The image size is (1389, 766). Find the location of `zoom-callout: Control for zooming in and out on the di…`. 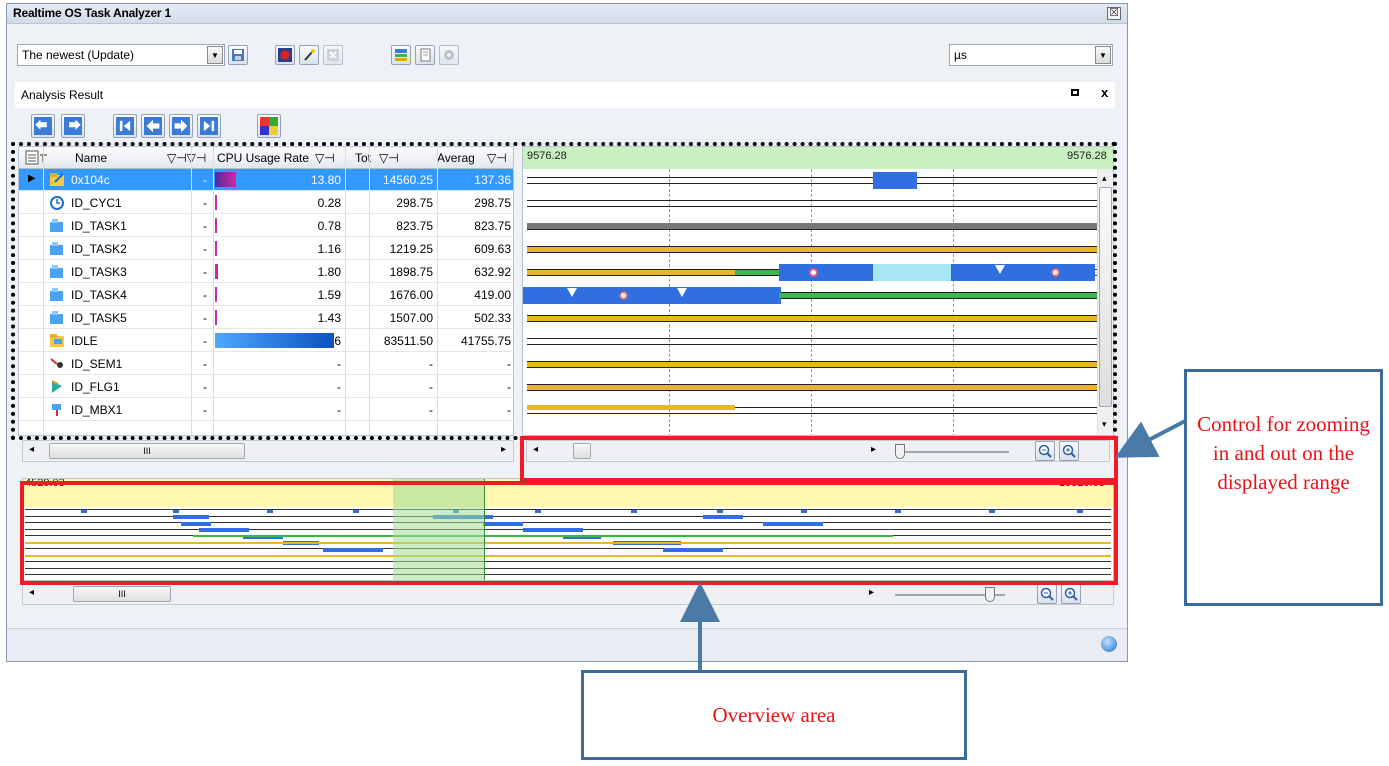

zoom-callout: Control for zooming in and out on the di… is located at coordinates (1283, 487).